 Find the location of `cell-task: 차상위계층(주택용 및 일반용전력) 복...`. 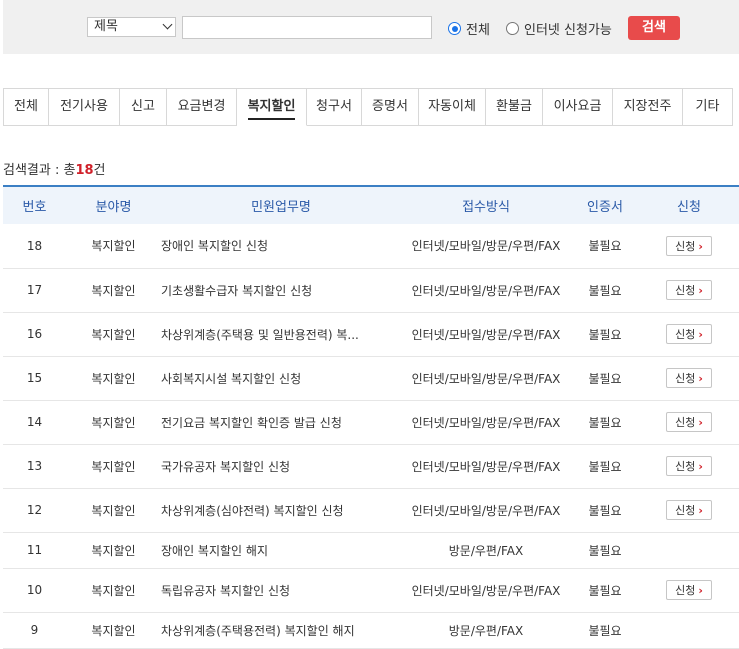

cell-task: 차상위계층(주택용 및 일반용전력) 복... is located at coordinates (281, 334).